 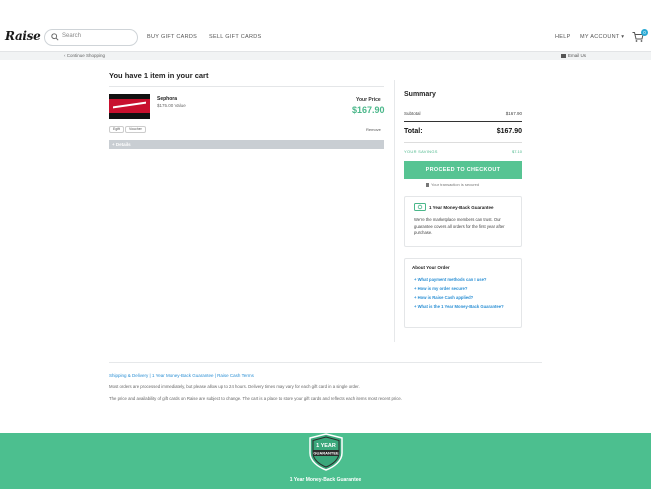 I want to click on email-us-label: Email Us, so click(x=577, y=55).